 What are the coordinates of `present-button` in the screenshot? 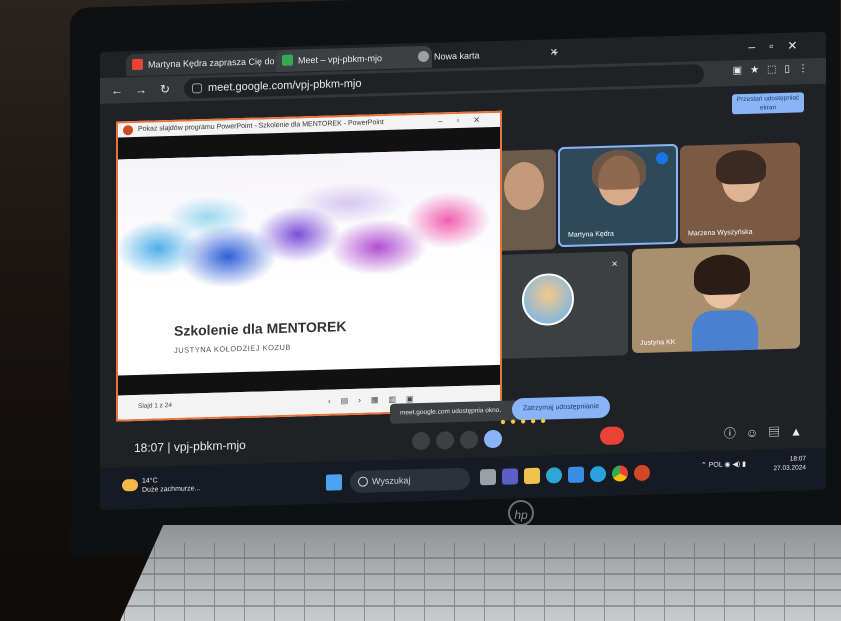 It's located at (493, 439).